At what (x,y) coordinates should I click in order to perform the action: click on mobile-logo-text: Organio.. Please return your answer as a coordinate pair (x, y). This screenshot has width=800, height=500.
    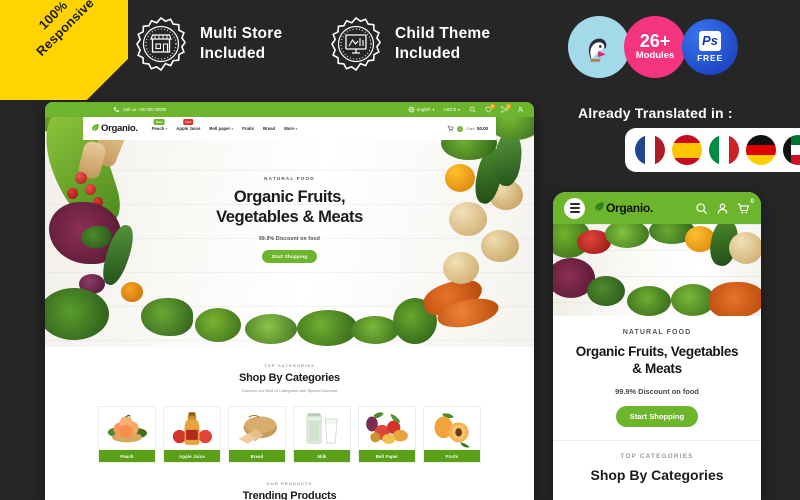
    Looking at the image, I should click on (629, 208).